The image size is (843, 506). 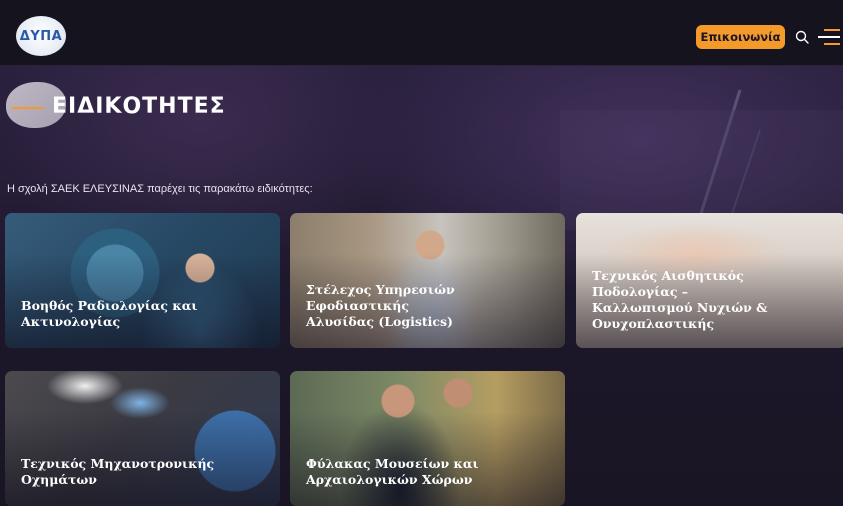 What do you see at coordinates (142, 438) in the screenshot?
I see `specialty-card-mechatronics: Τεχνικός Μηχανοτρονικής Οχημάτων` at bounding box center [142, 438].